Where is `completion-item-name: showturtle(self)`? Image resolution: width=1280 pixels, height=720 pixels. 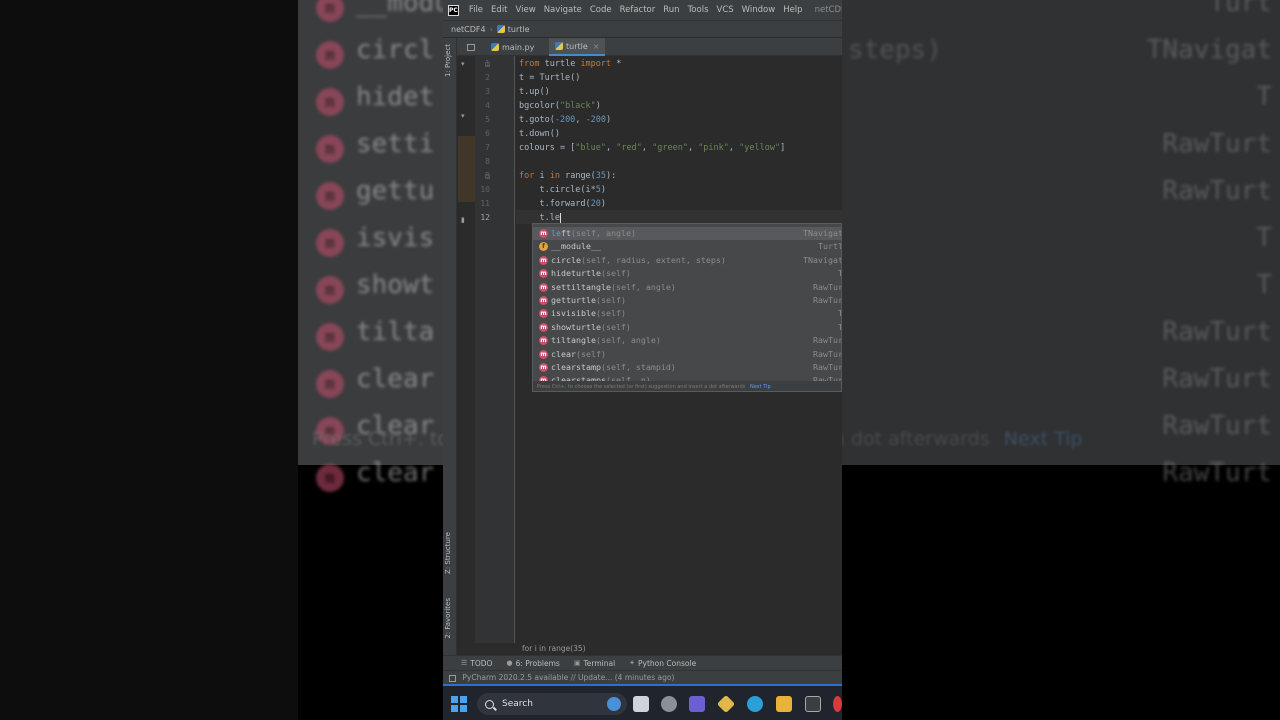 completion-item-name: showturtle(self) is located at coordinates (591, 327).